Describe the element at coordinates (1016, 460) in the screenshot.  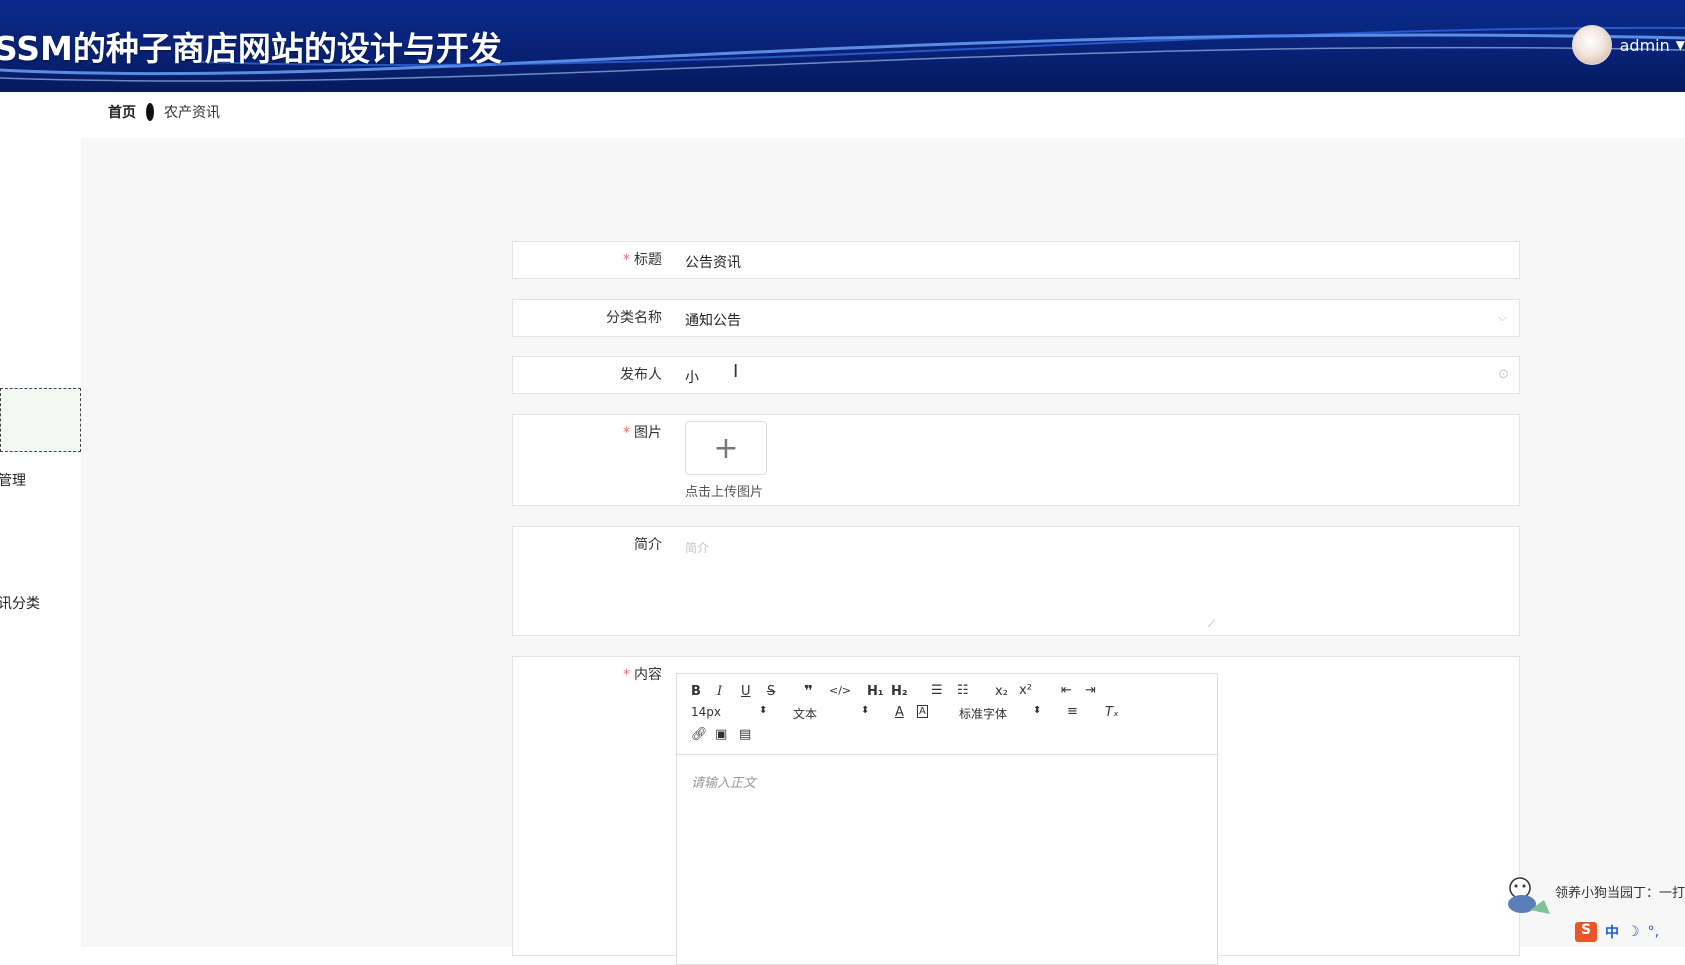
I see `form-row-image: * 图片 + 点击上传图片` at that location.